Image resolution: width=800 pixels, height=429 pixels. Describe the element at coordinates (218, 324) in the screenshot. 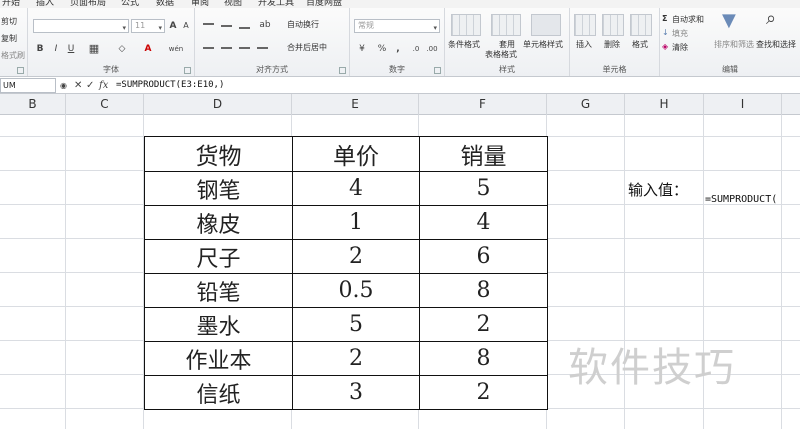

I see `cell-goods: 墨水` at that location.